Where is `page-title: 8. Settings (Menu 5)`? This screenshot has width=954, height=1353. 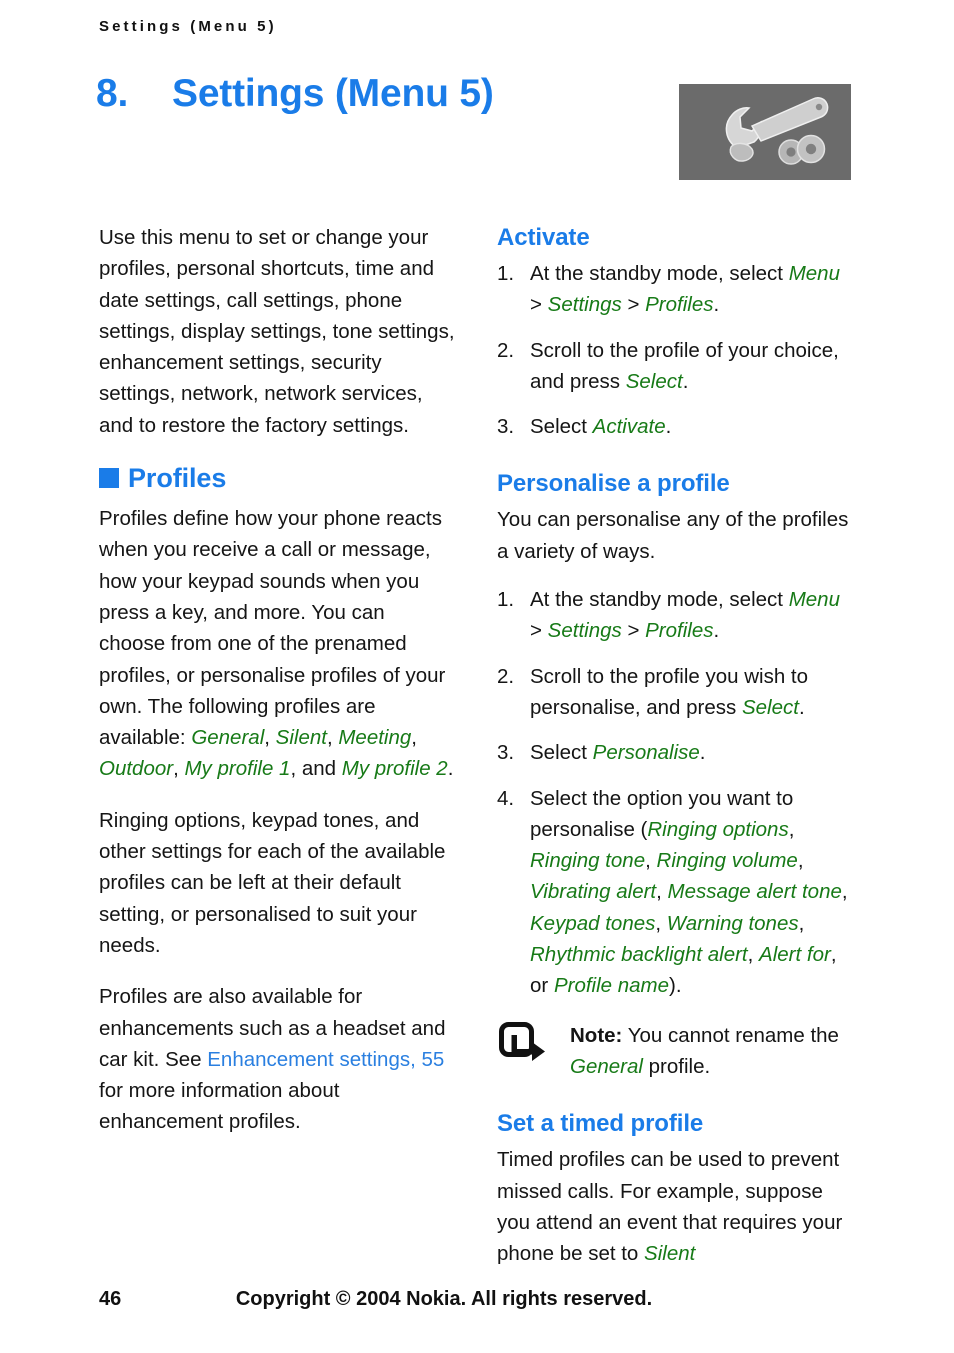 page-title: 8. Settings (Menu 5) is located at coordinates (295, 94).